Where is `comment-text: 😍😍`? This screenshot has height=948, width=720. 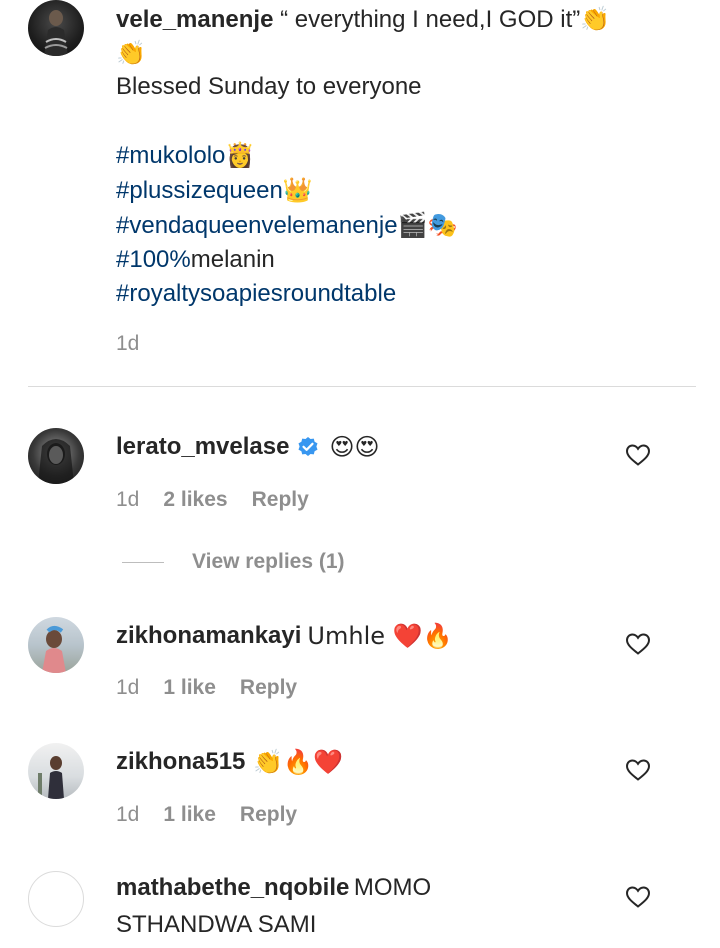
comment-text: 😍😍 is located at coordinates (354, 447).